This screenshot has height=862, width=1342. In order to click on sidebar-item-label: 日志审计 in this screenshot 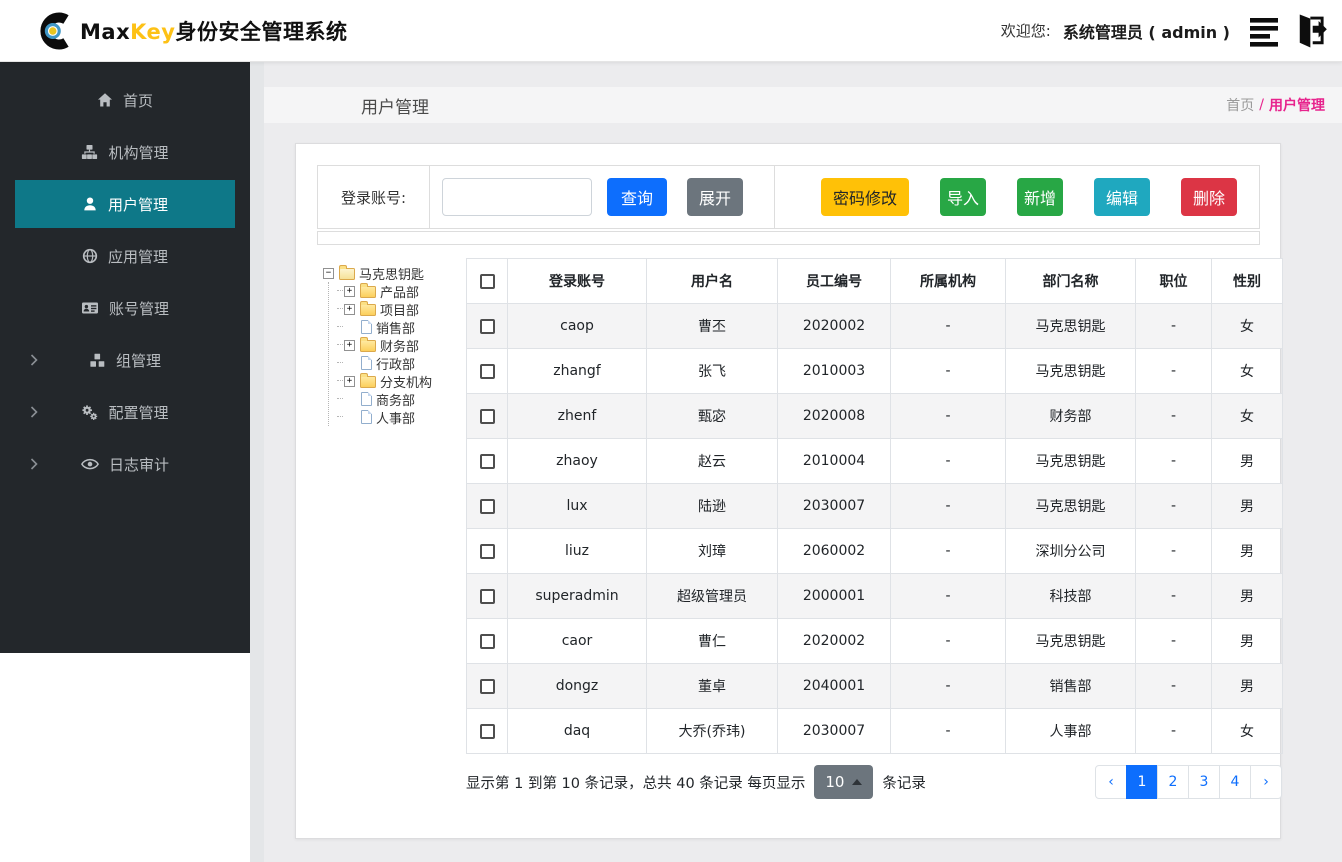, I will do `click(138, 464)`.